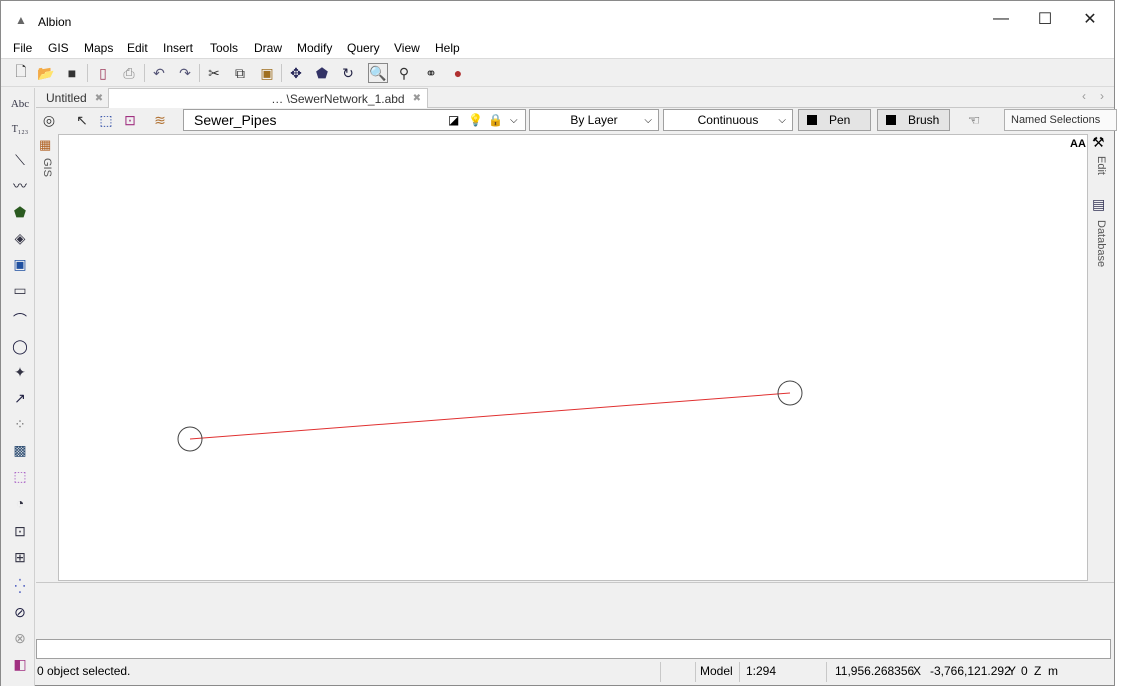 The width and height of the screenshot is (1125, 693). What do you see at coordinates (47, 167) in the screenshot?
I see `gis-panel-label: GIS` at bounding box center [47, 167].